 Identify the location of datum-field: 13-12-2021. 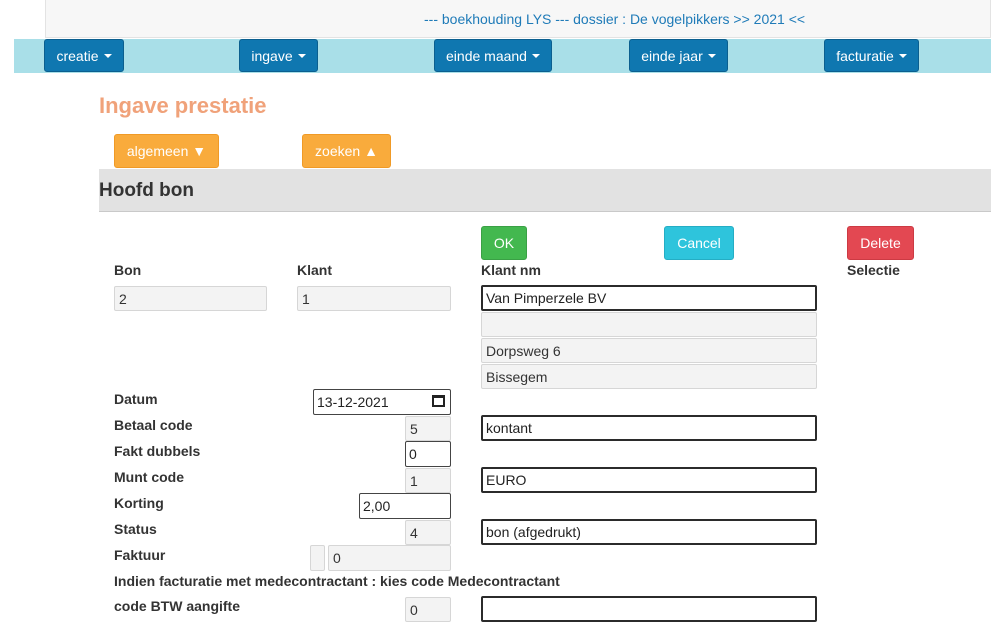
(382, 402).